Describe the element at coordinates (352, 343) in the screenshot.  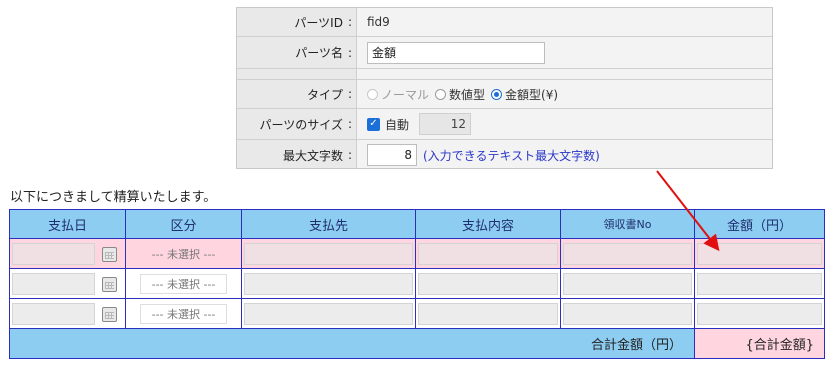
I see `total-label: 合計金額（円）` at that location.